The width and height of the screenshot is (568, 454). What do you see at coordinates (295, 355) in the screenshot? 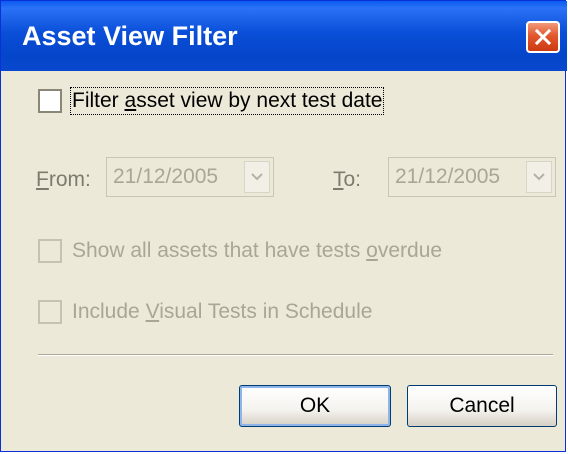
I see `separator` at bounding box center [295, 355].